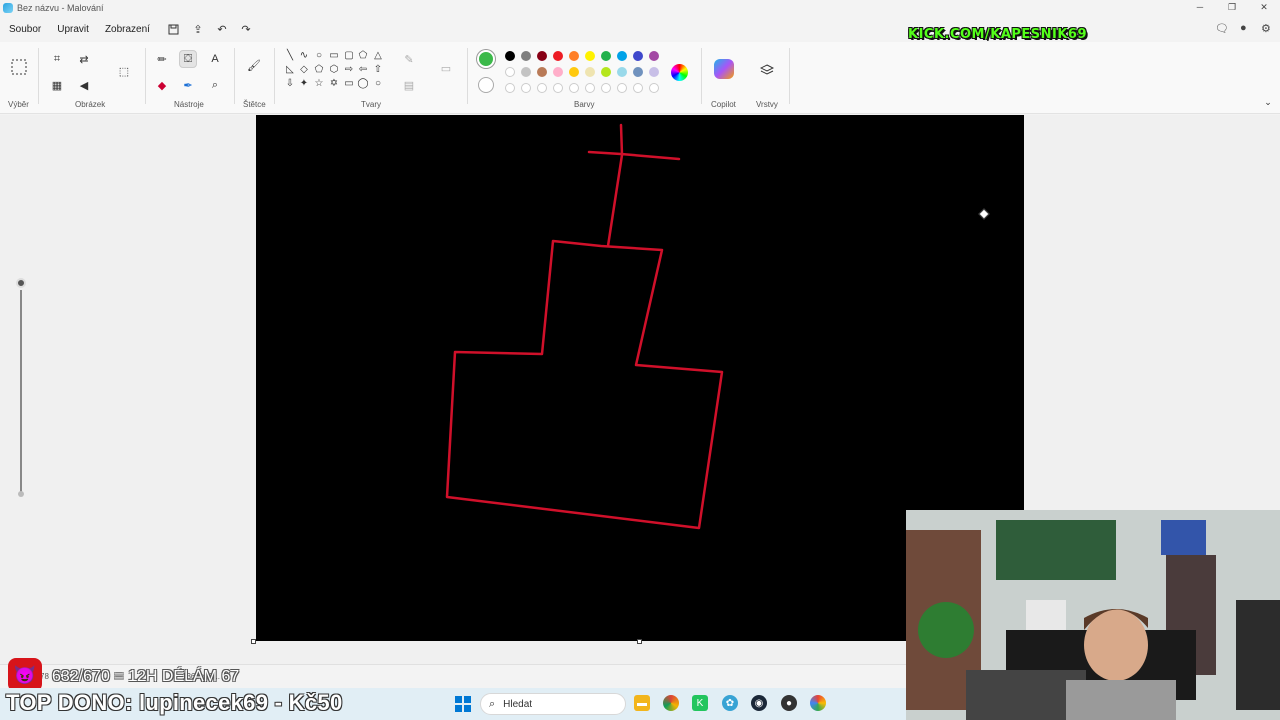 The image size is (1280, 720). What do you see at coordinates (463, 704) in the screenshot?
I see `windows-start-icon` at bounding box center [463, 704].